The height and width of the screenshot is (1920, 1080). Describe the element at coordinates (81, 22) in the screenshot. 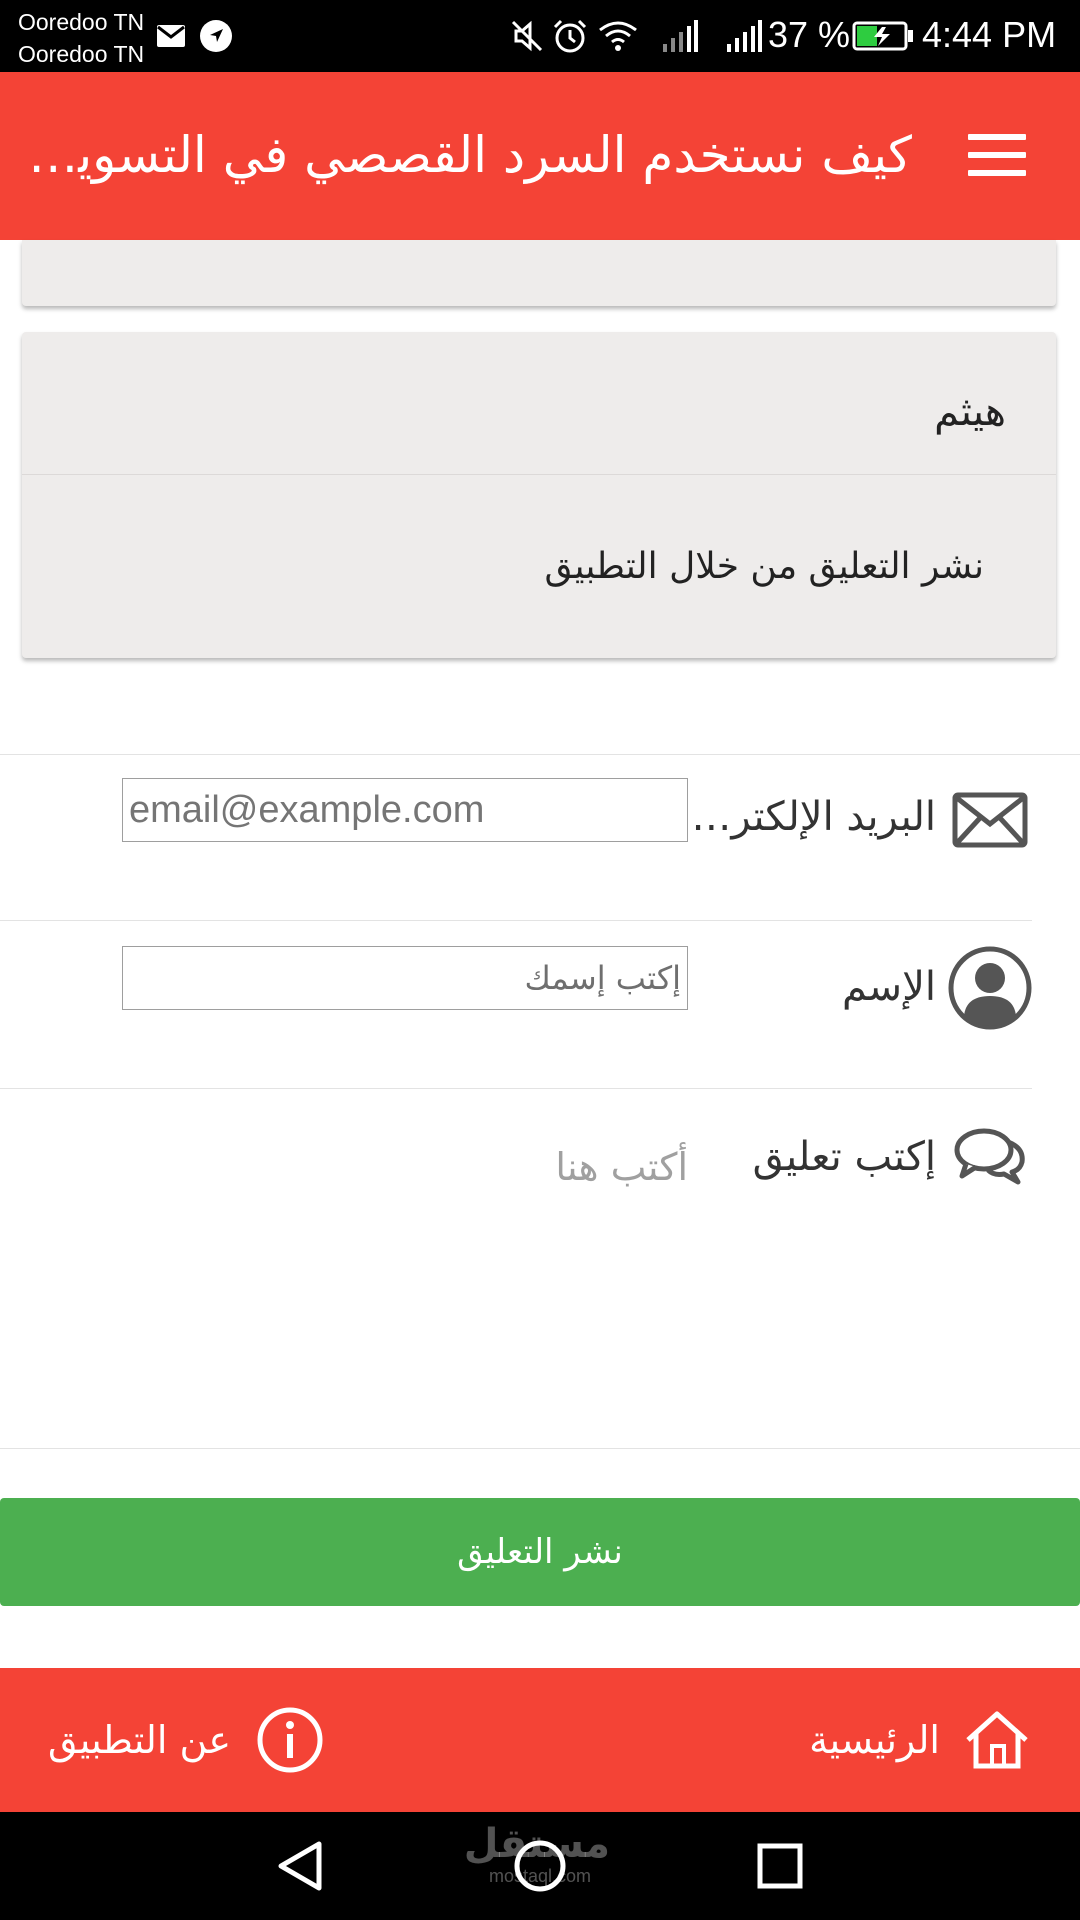

I see `carrier-1: Ooredoo TN` at that location.